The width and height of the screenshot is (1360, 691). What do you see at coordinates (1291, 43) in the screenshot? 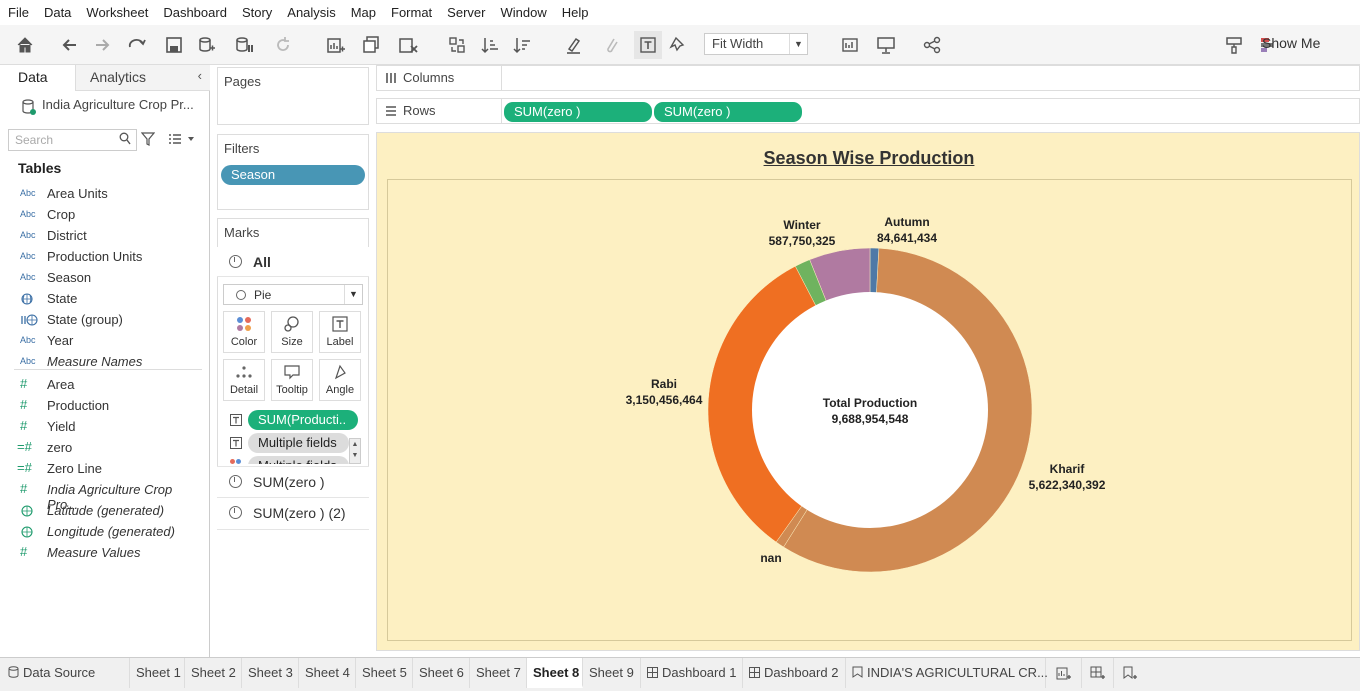
I see `show-me-button: Show Me` at bounding box center [1291, 43].